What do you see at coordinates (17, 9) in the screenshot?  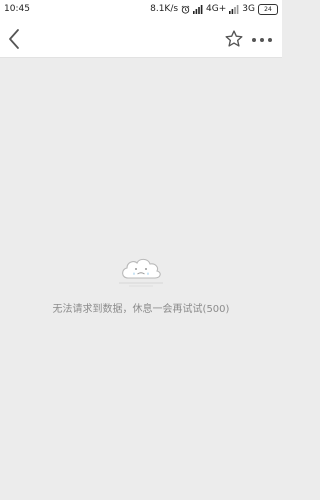 I see `status-time: 10:45` at bounding box center [17, 9].